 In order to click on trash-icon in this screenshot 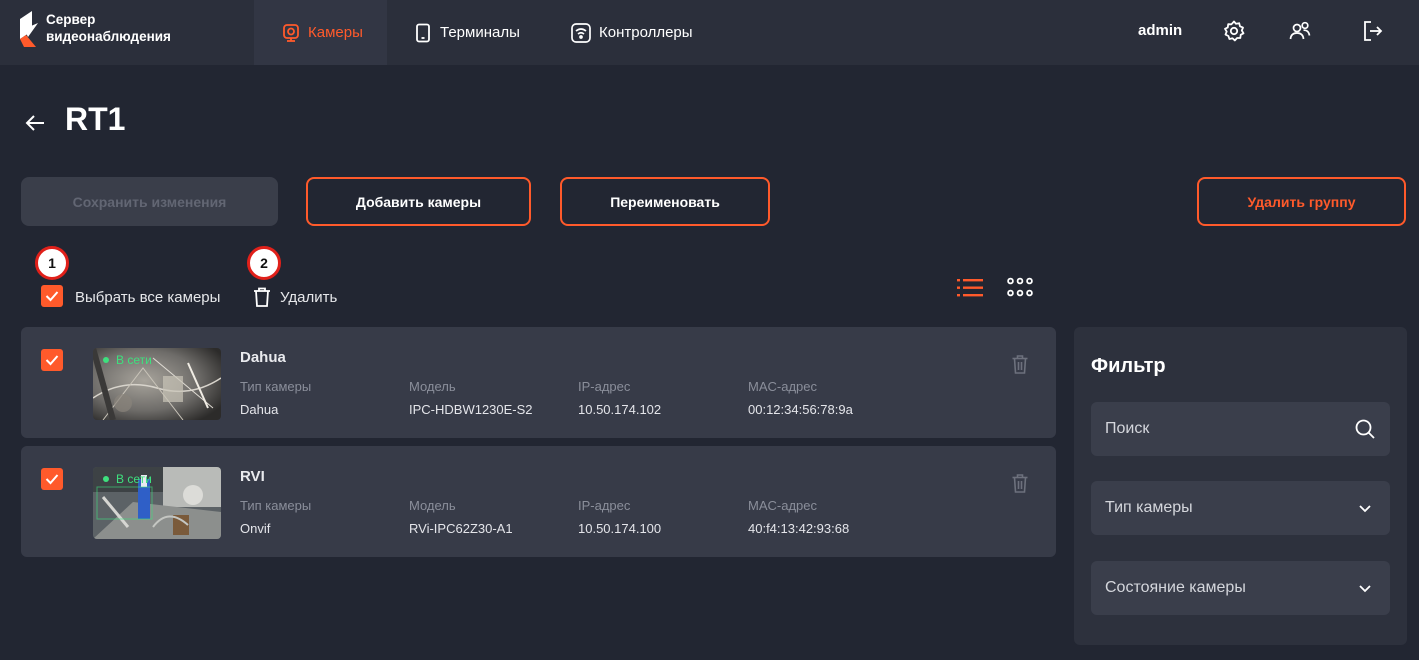, I will do `click(262, 297)`.